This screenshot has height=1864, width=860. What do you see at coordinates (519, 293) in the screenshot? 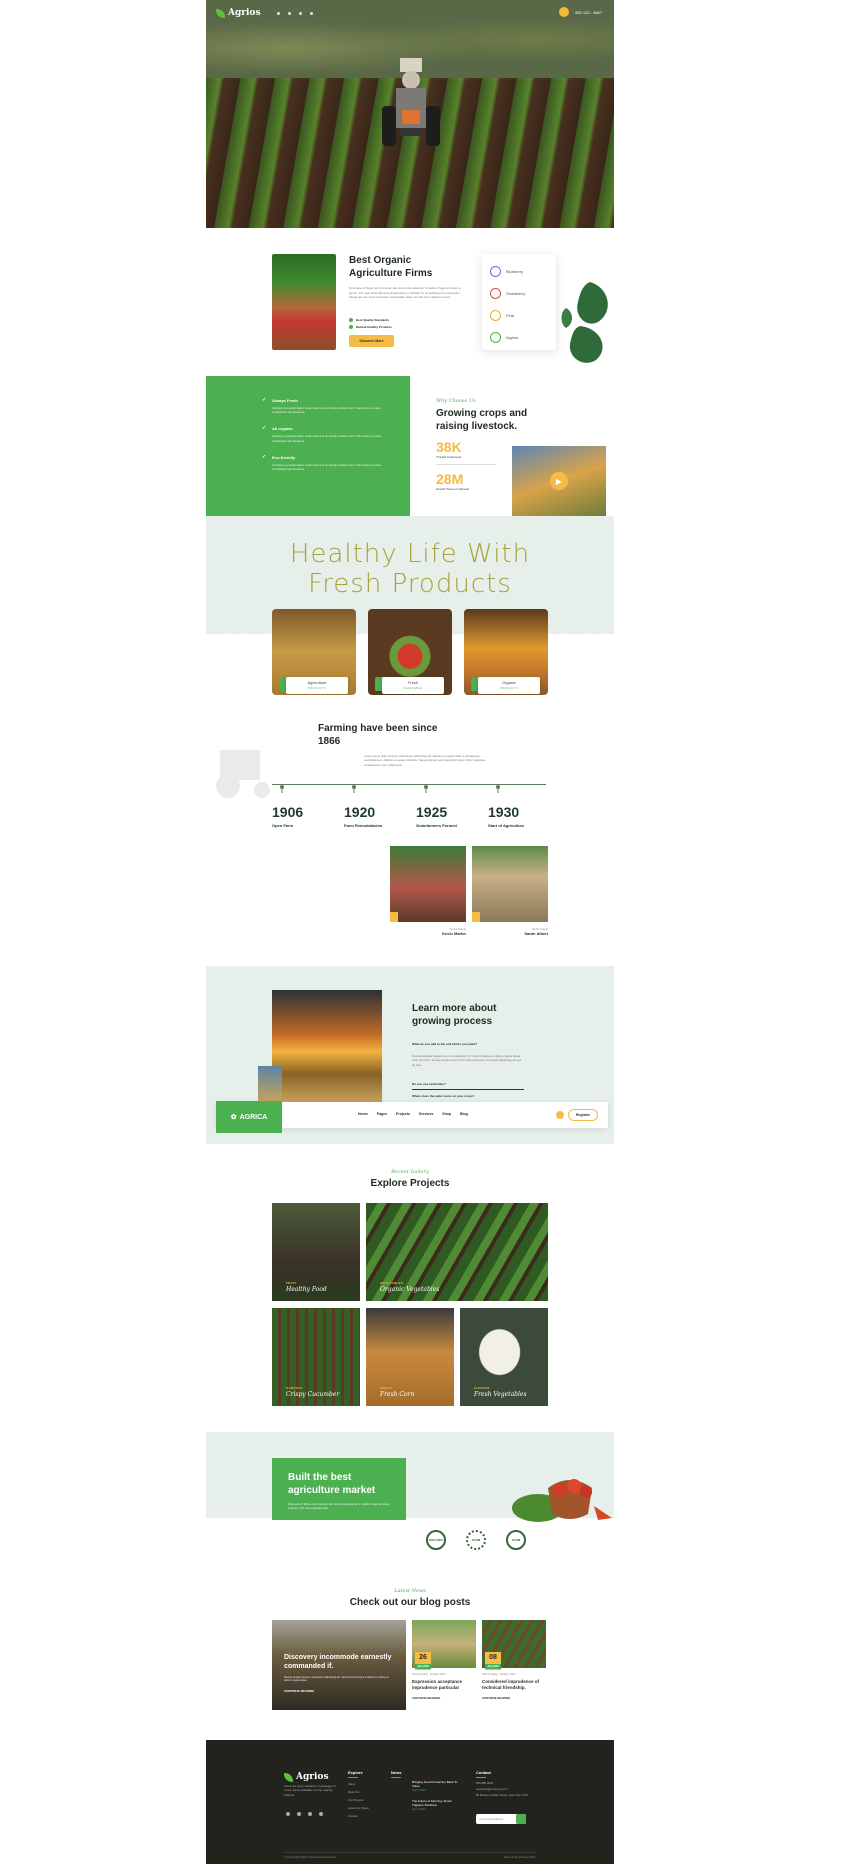
I see `fruit-item: Strawberry` at bounding box center [519, 293].